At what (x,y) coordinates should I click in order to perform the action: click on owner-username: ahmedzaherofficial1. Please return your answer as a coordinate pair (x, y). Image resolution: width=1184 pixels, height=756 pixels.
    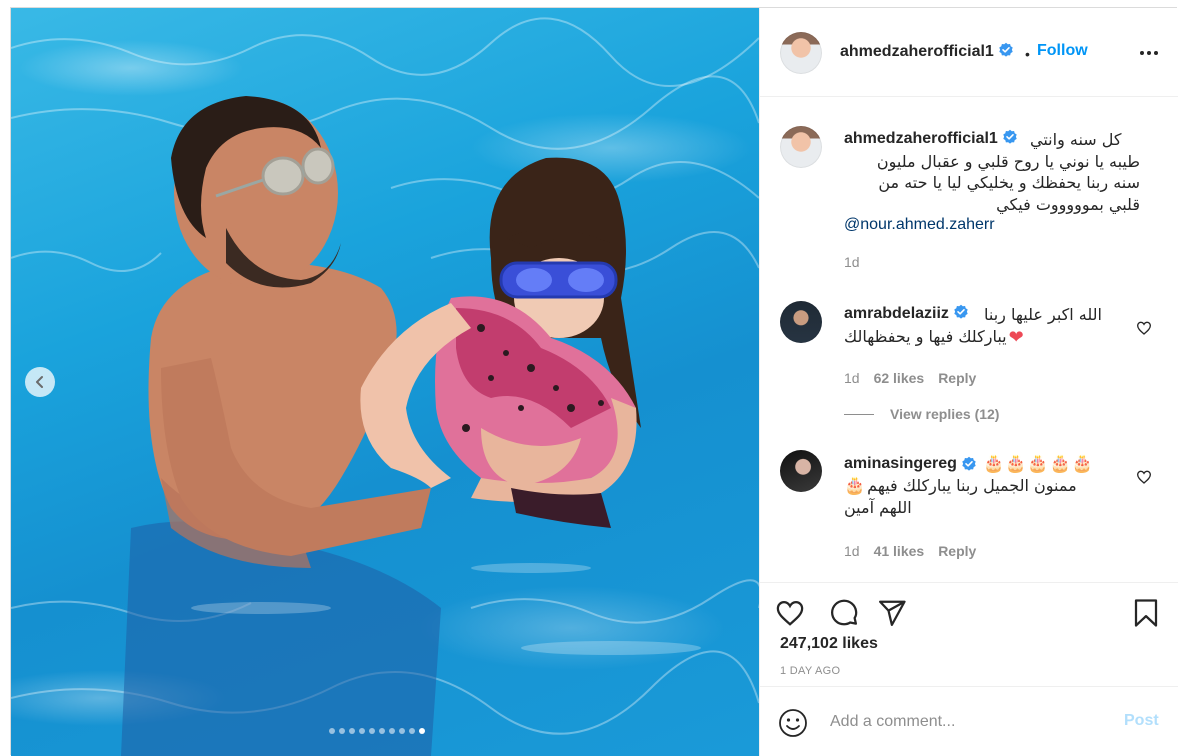
    Looking at the image, I should click on (917, 51).